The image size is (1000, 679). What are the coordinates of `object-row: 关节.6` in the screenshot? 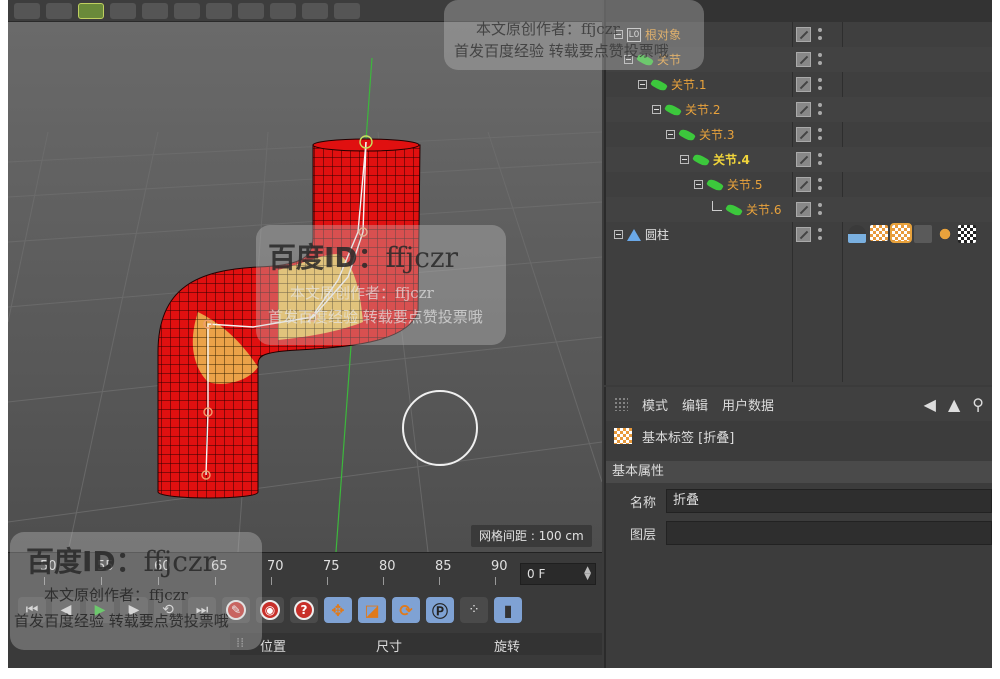 It's located at (799, 209).